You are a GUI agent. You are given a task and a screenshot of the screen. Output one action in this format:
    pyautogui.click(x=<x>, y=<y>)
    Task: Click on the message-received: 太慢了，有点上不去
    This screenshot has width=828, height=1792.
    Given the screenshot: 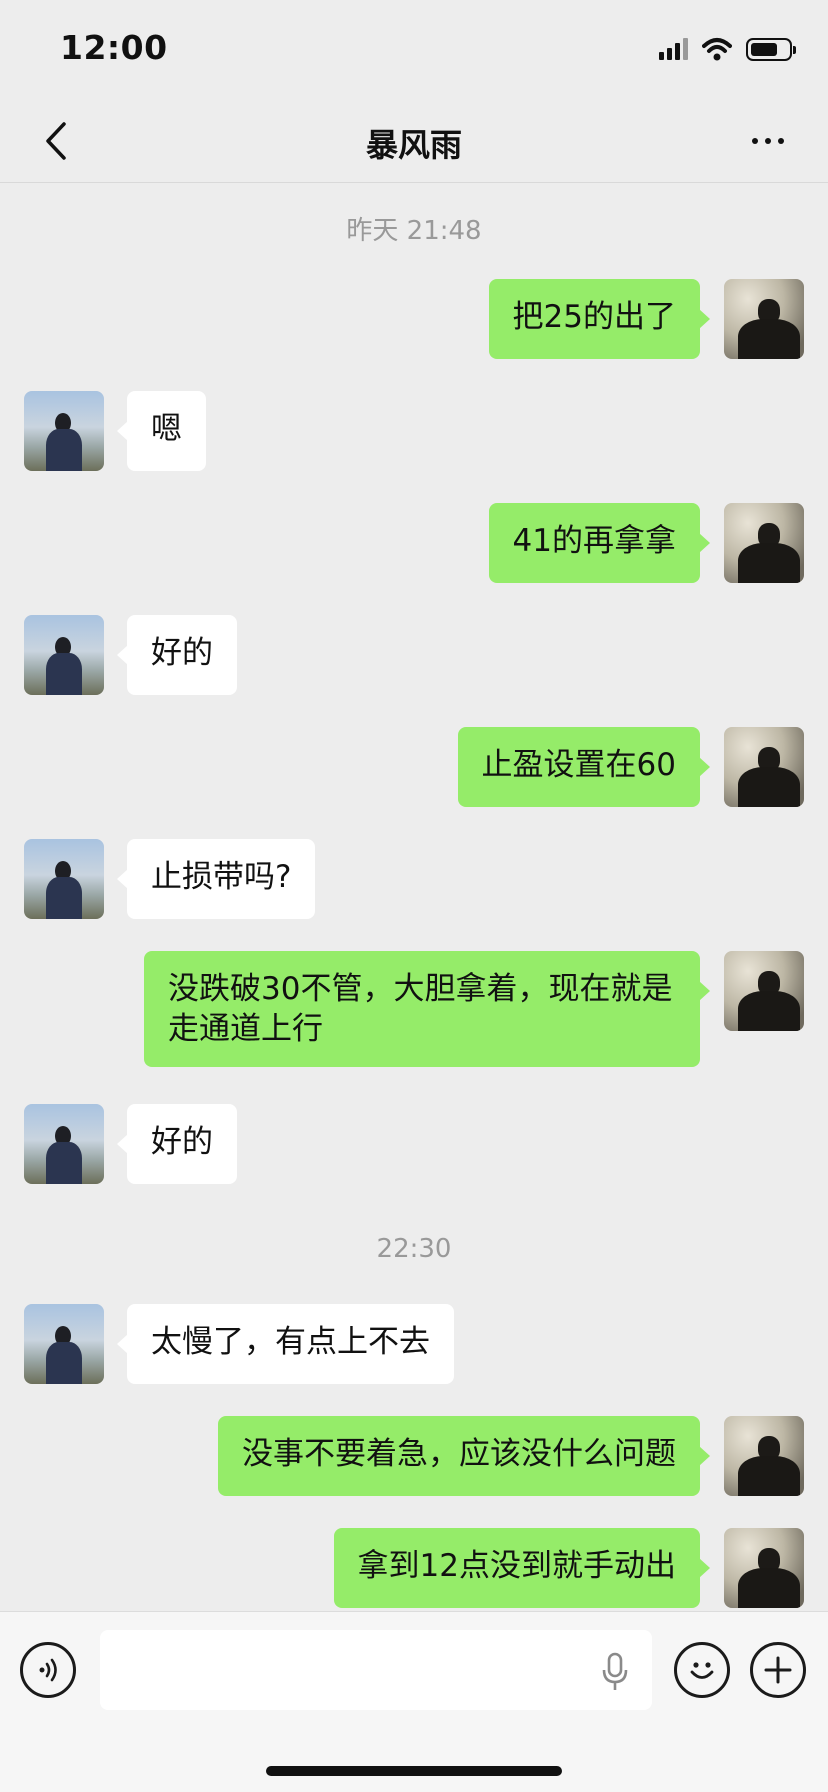 What is the action you would take?
    pyautogui.click(x=414, y=1344)
    